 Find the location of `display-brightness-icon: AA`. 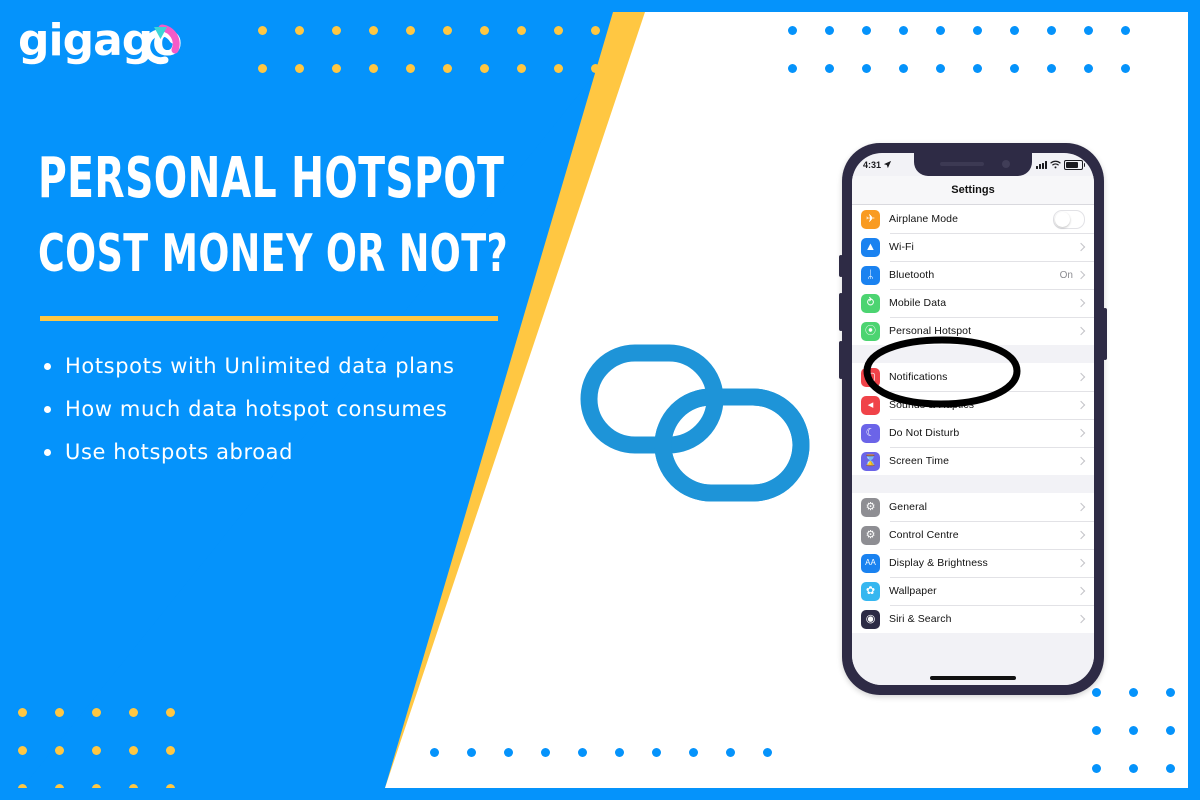

display-brightness-icon: AA is located at coordinates (870, 563).